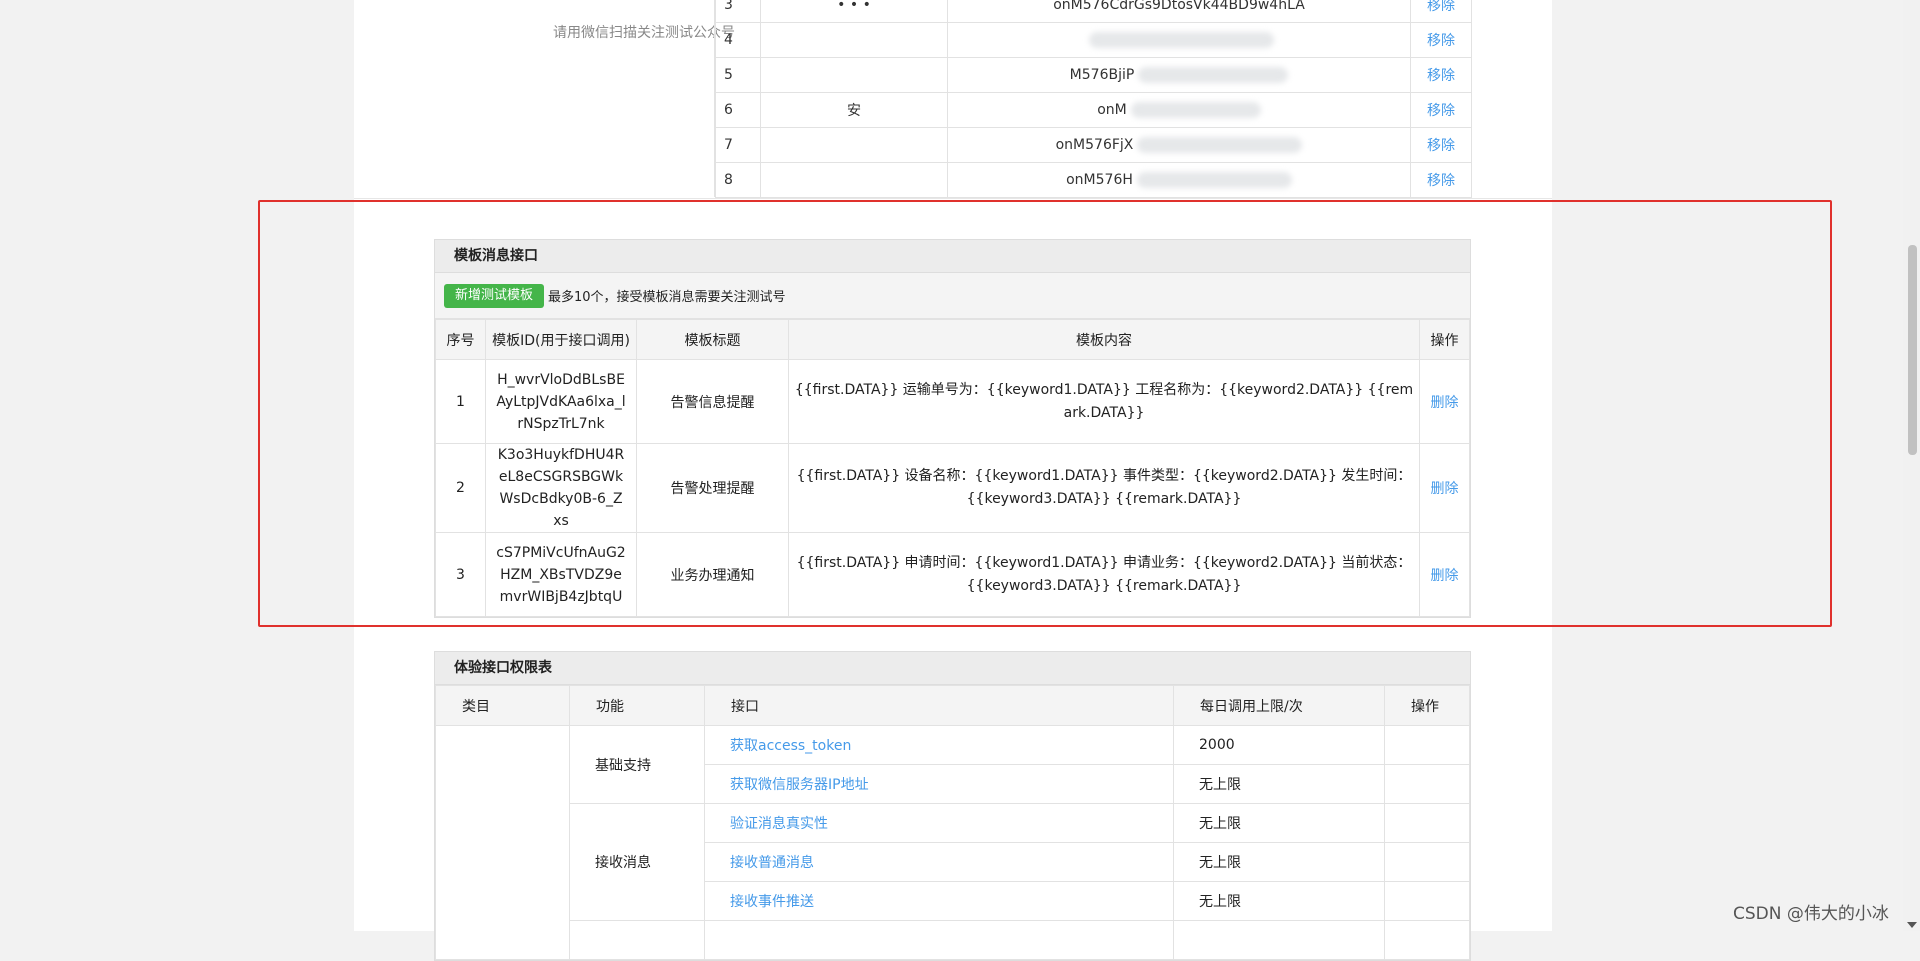  I want to click on daily-limit: 2000, so click(1279, 745).